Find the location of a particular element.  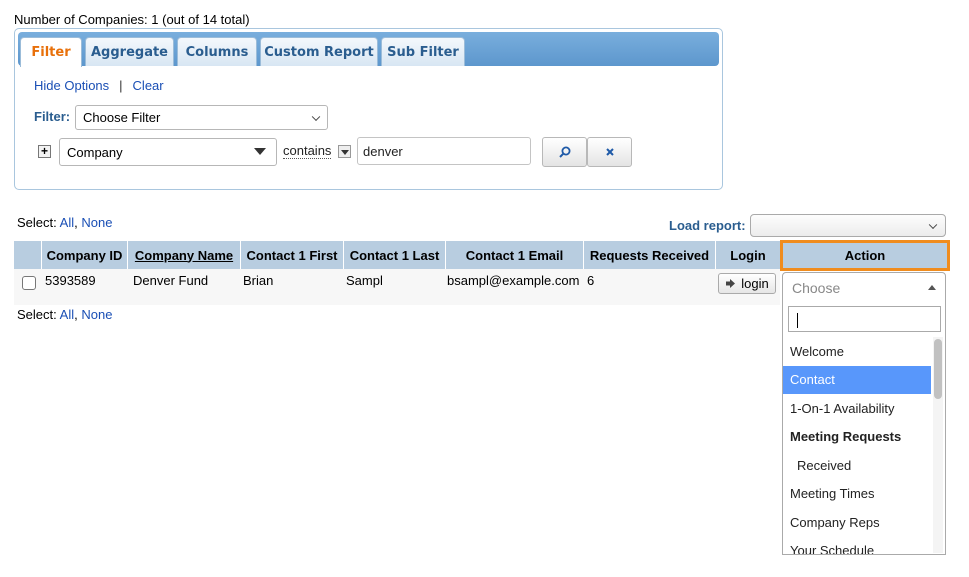

header-requests-received: Requests Received is located at coordinates (650, 255).